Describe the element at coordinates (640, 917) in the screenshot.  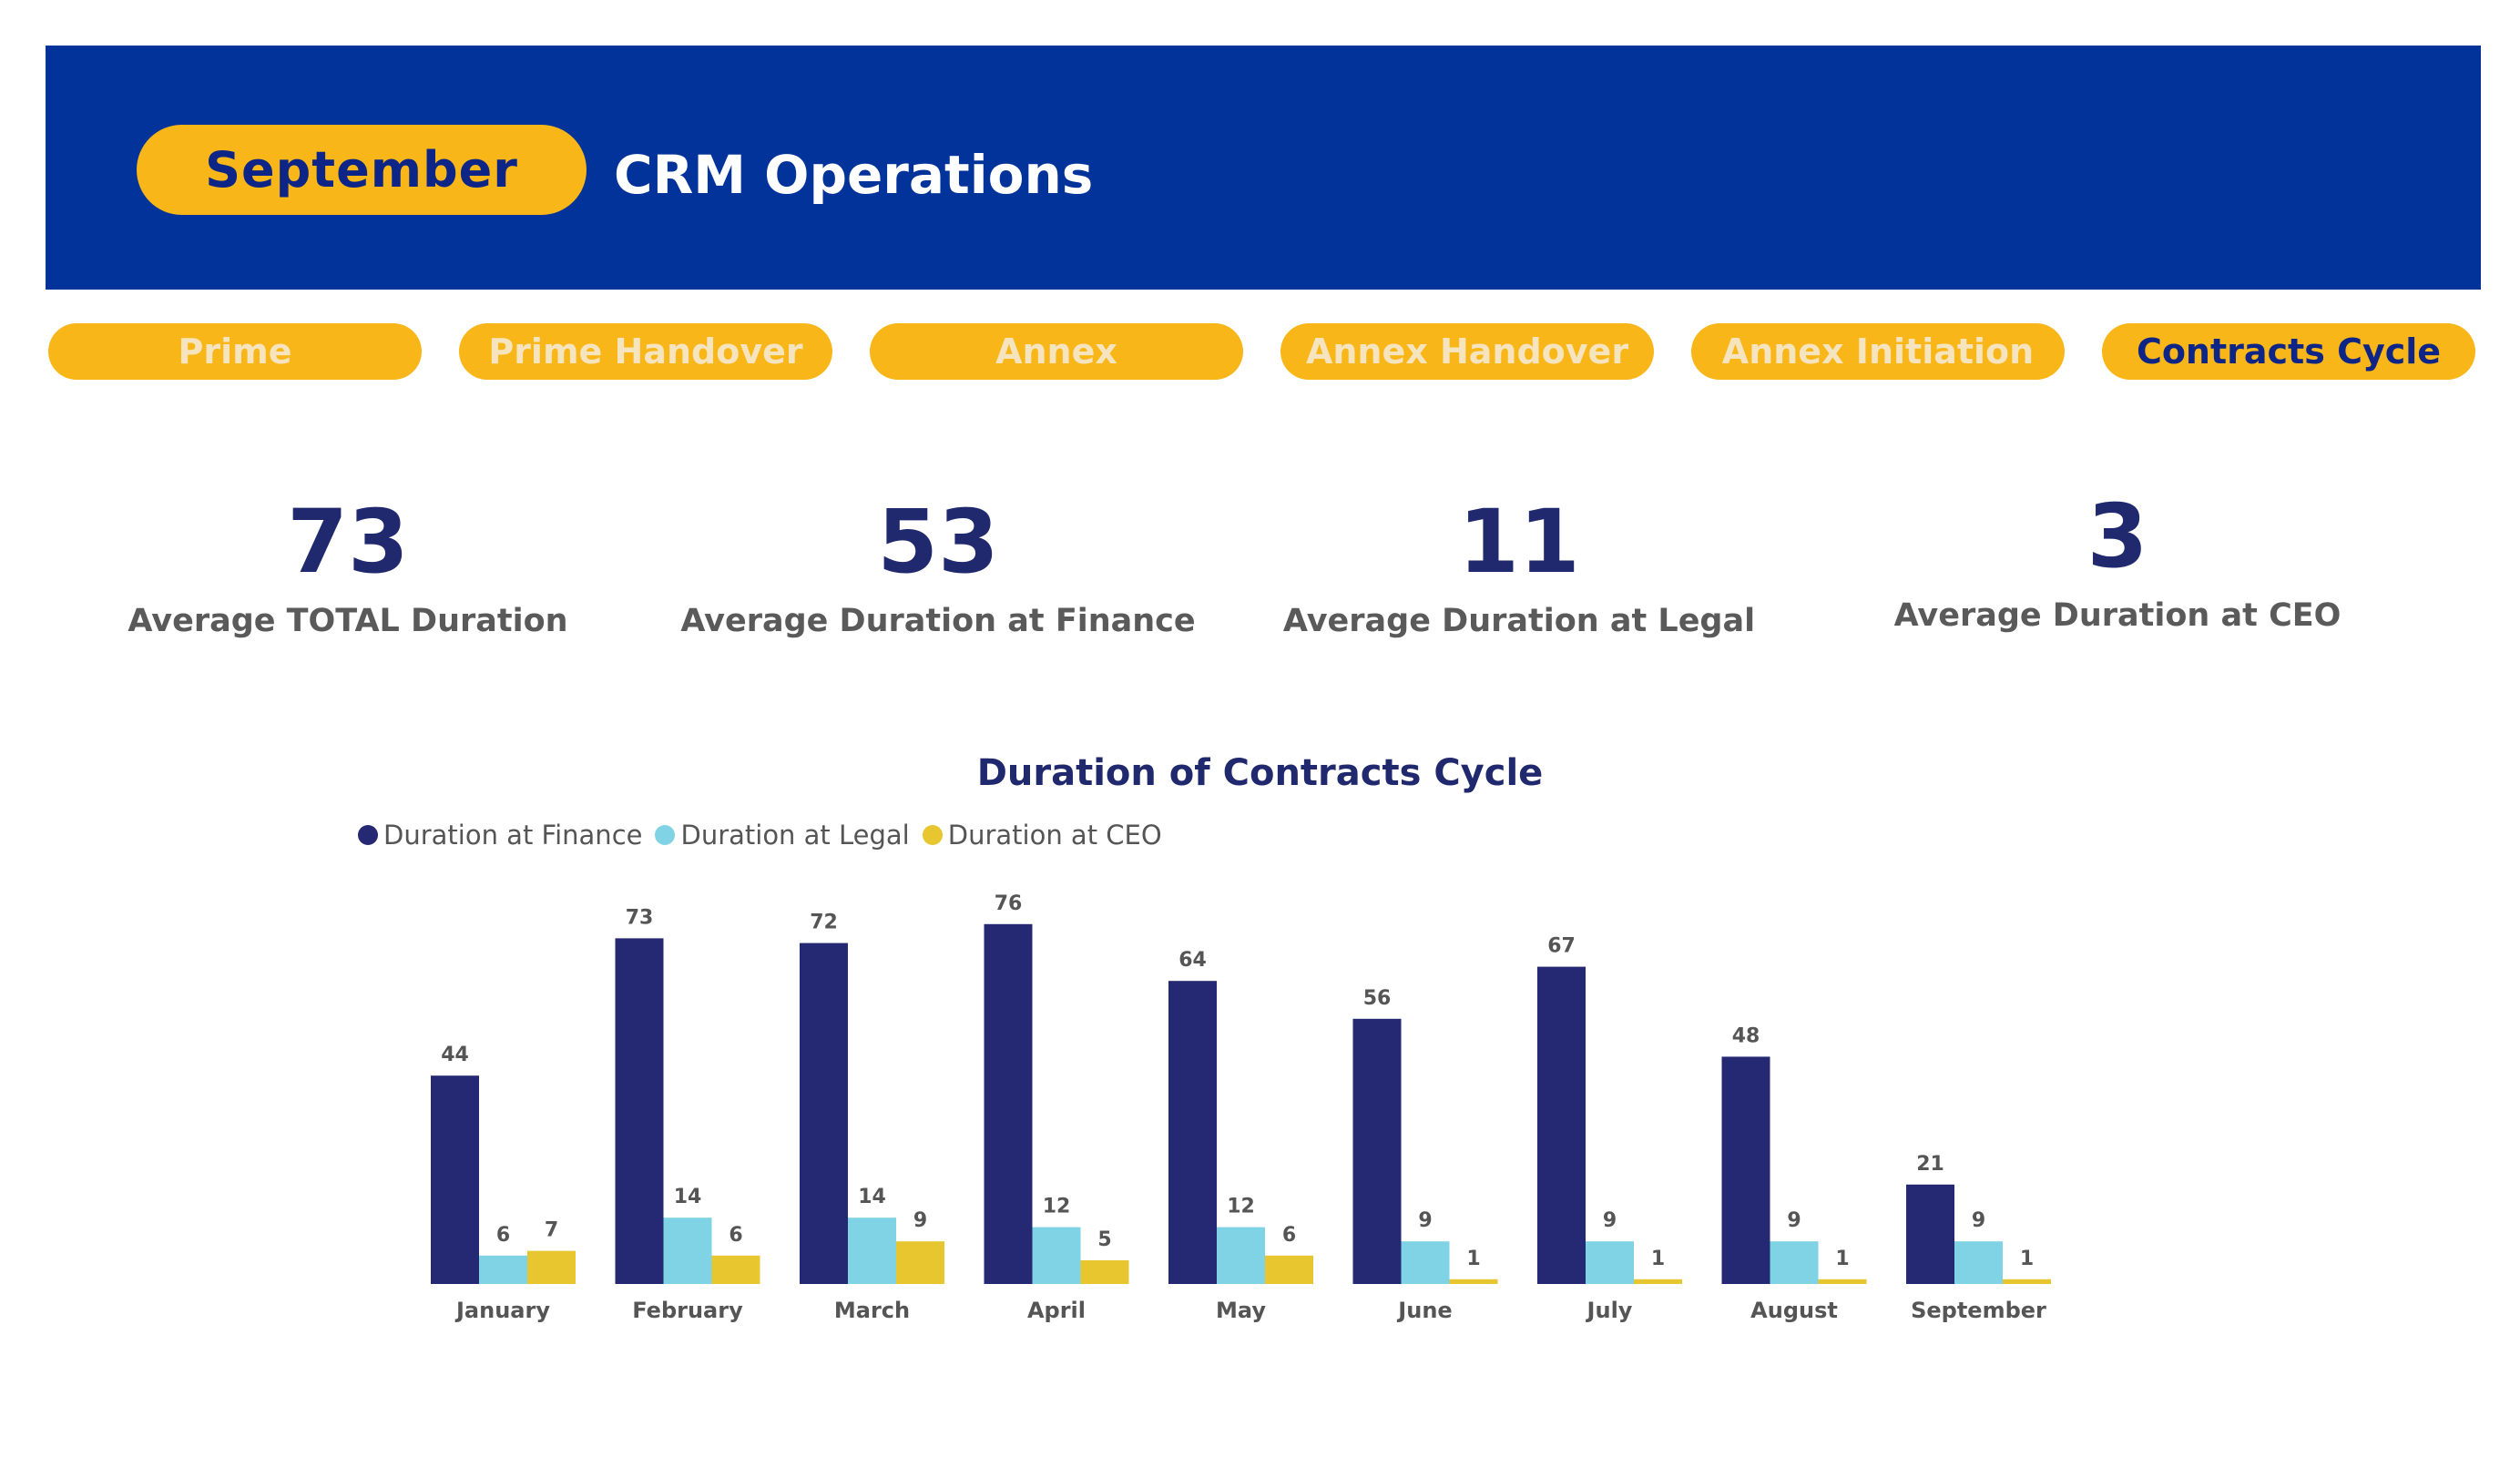
I see `data-label-finance-february: 73` at that location.